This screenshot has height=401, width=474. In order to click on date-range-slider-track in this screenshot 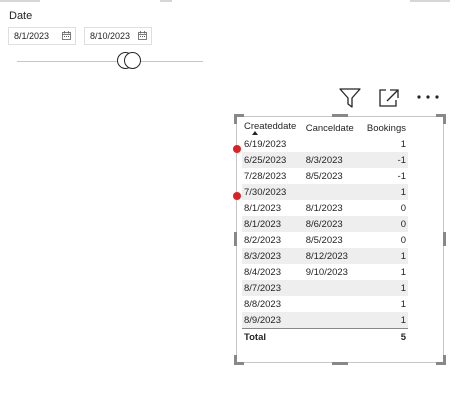, I will do `click(110, 61)`.